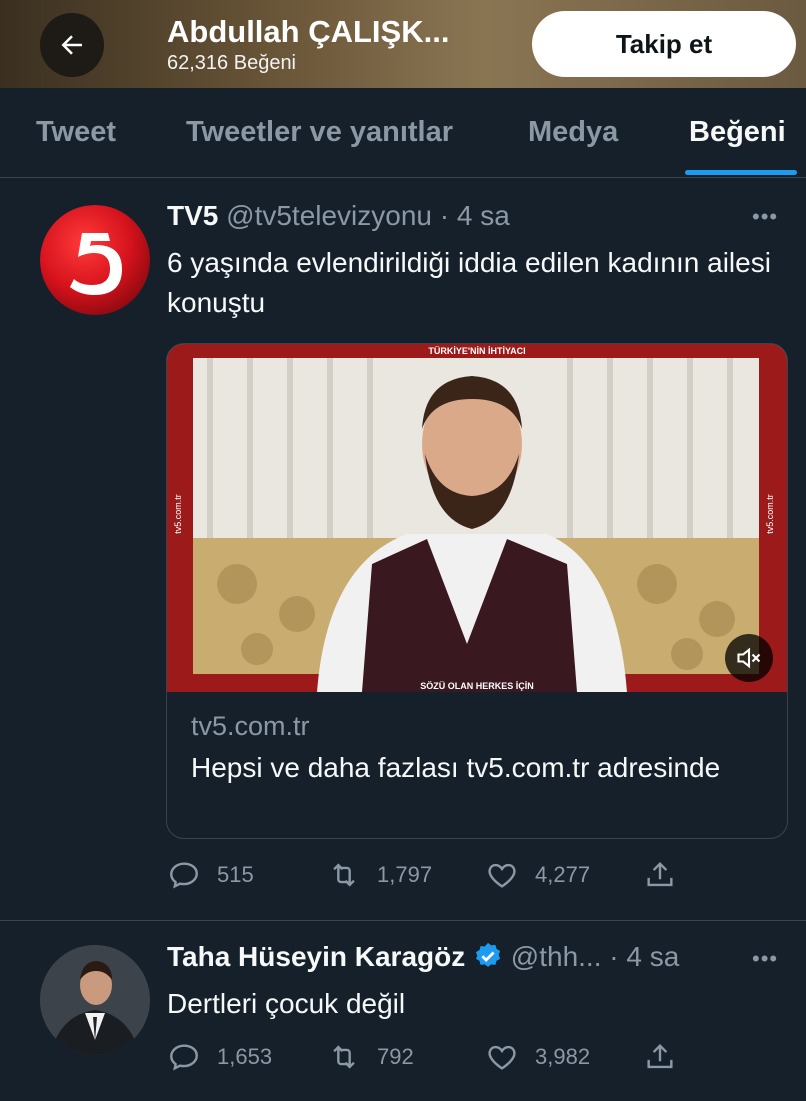 The width and height of the screenshot is (806, 1101). I want to click on reply-button: 1,653, so click(219, 1057).